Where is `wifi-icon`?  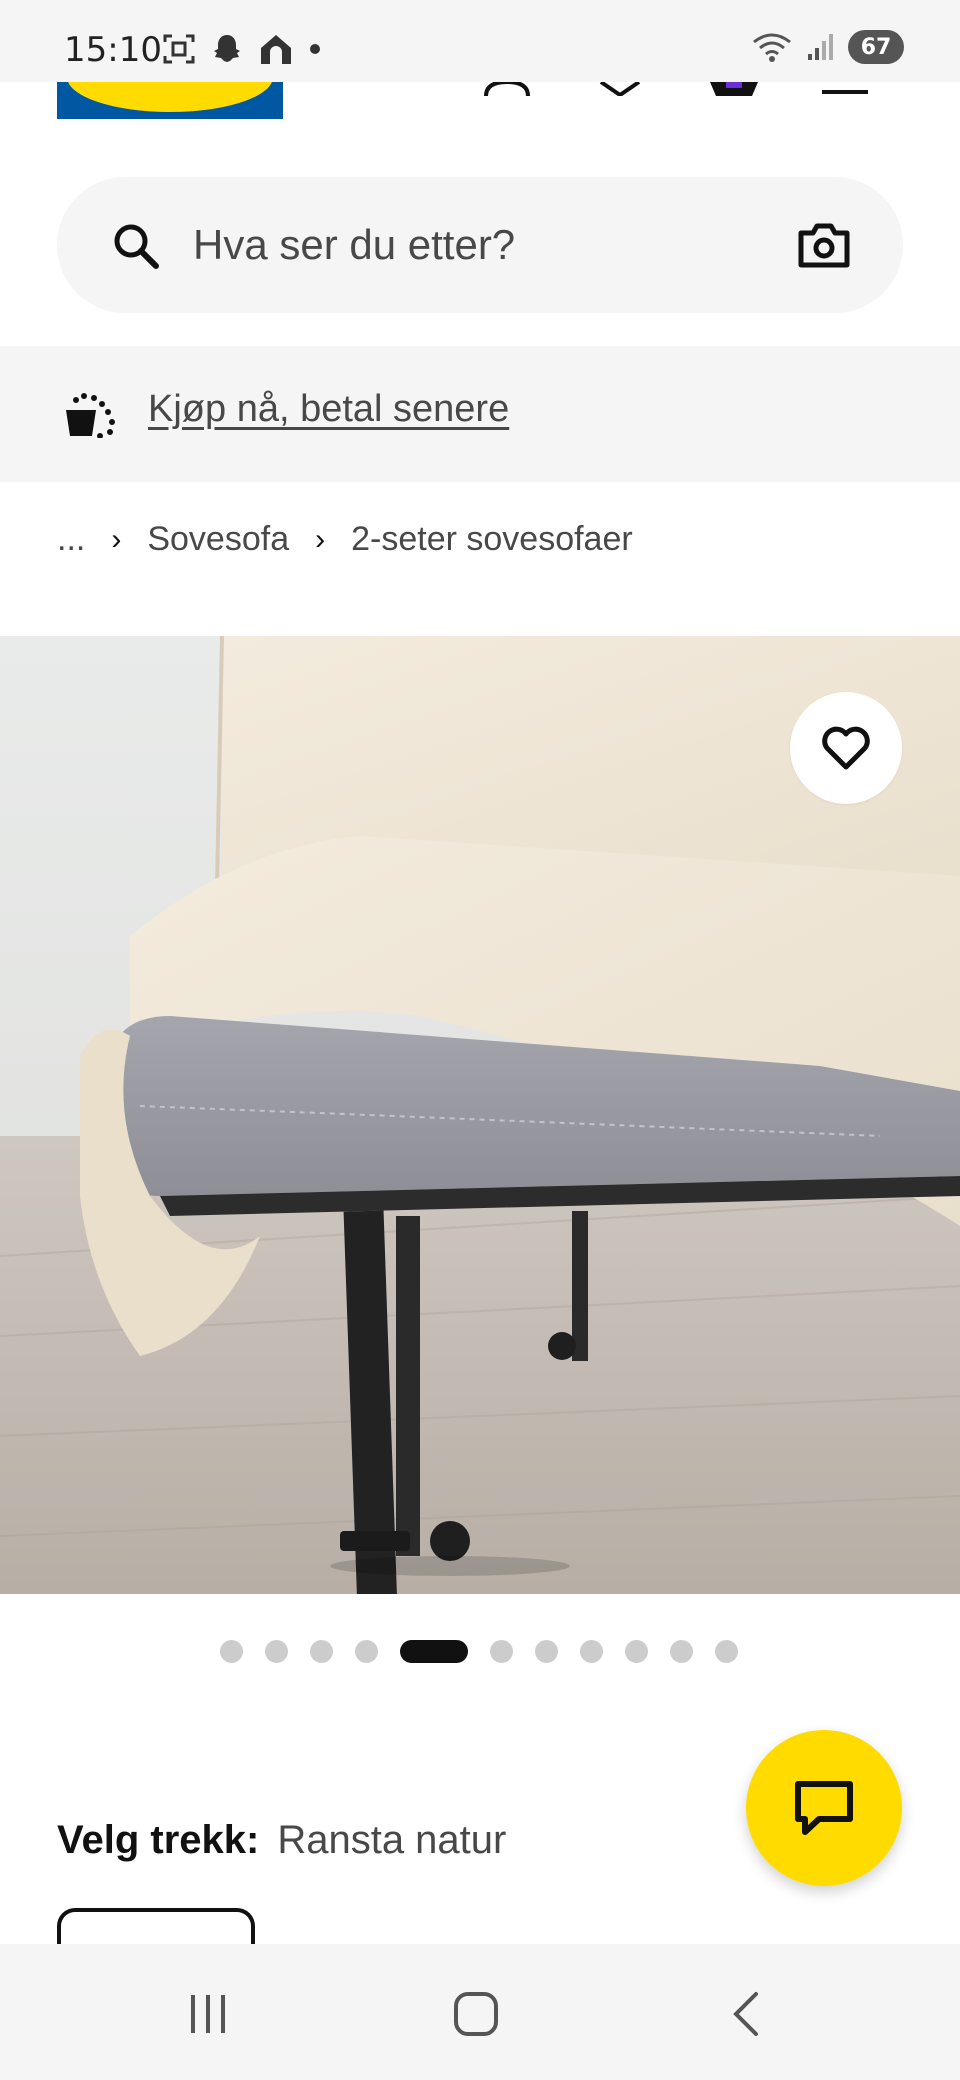 wifi-icon is located at coordinates (772, 47).